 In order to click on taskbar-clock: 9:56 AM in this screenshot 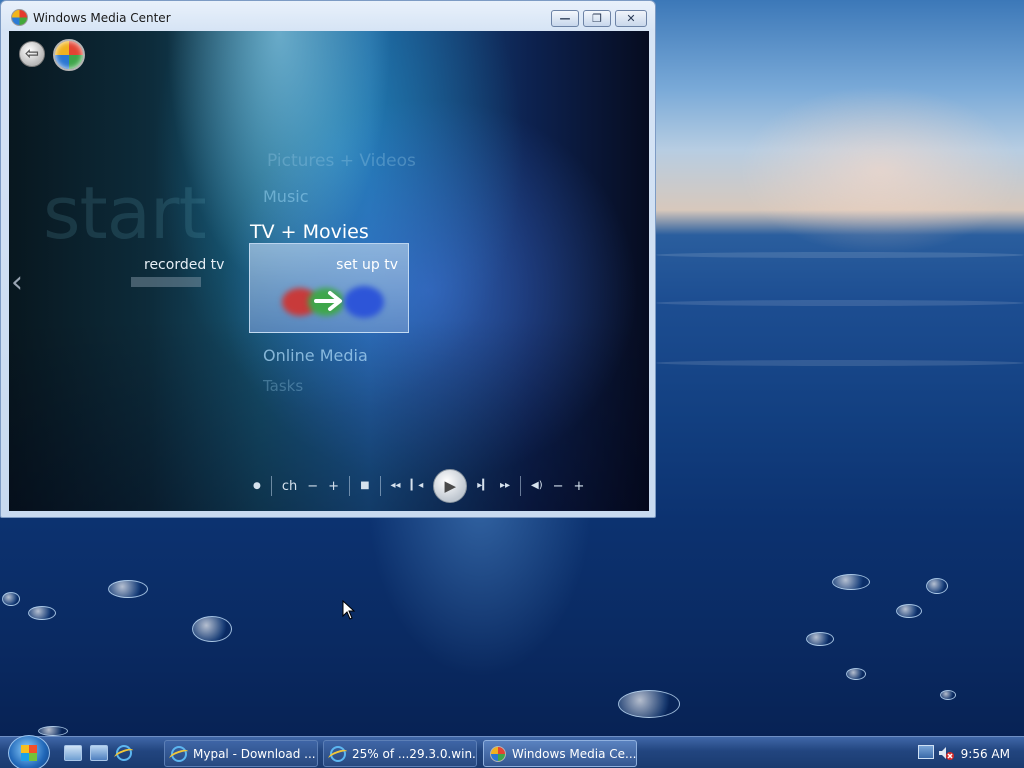, I will do `click(985, 754)`.